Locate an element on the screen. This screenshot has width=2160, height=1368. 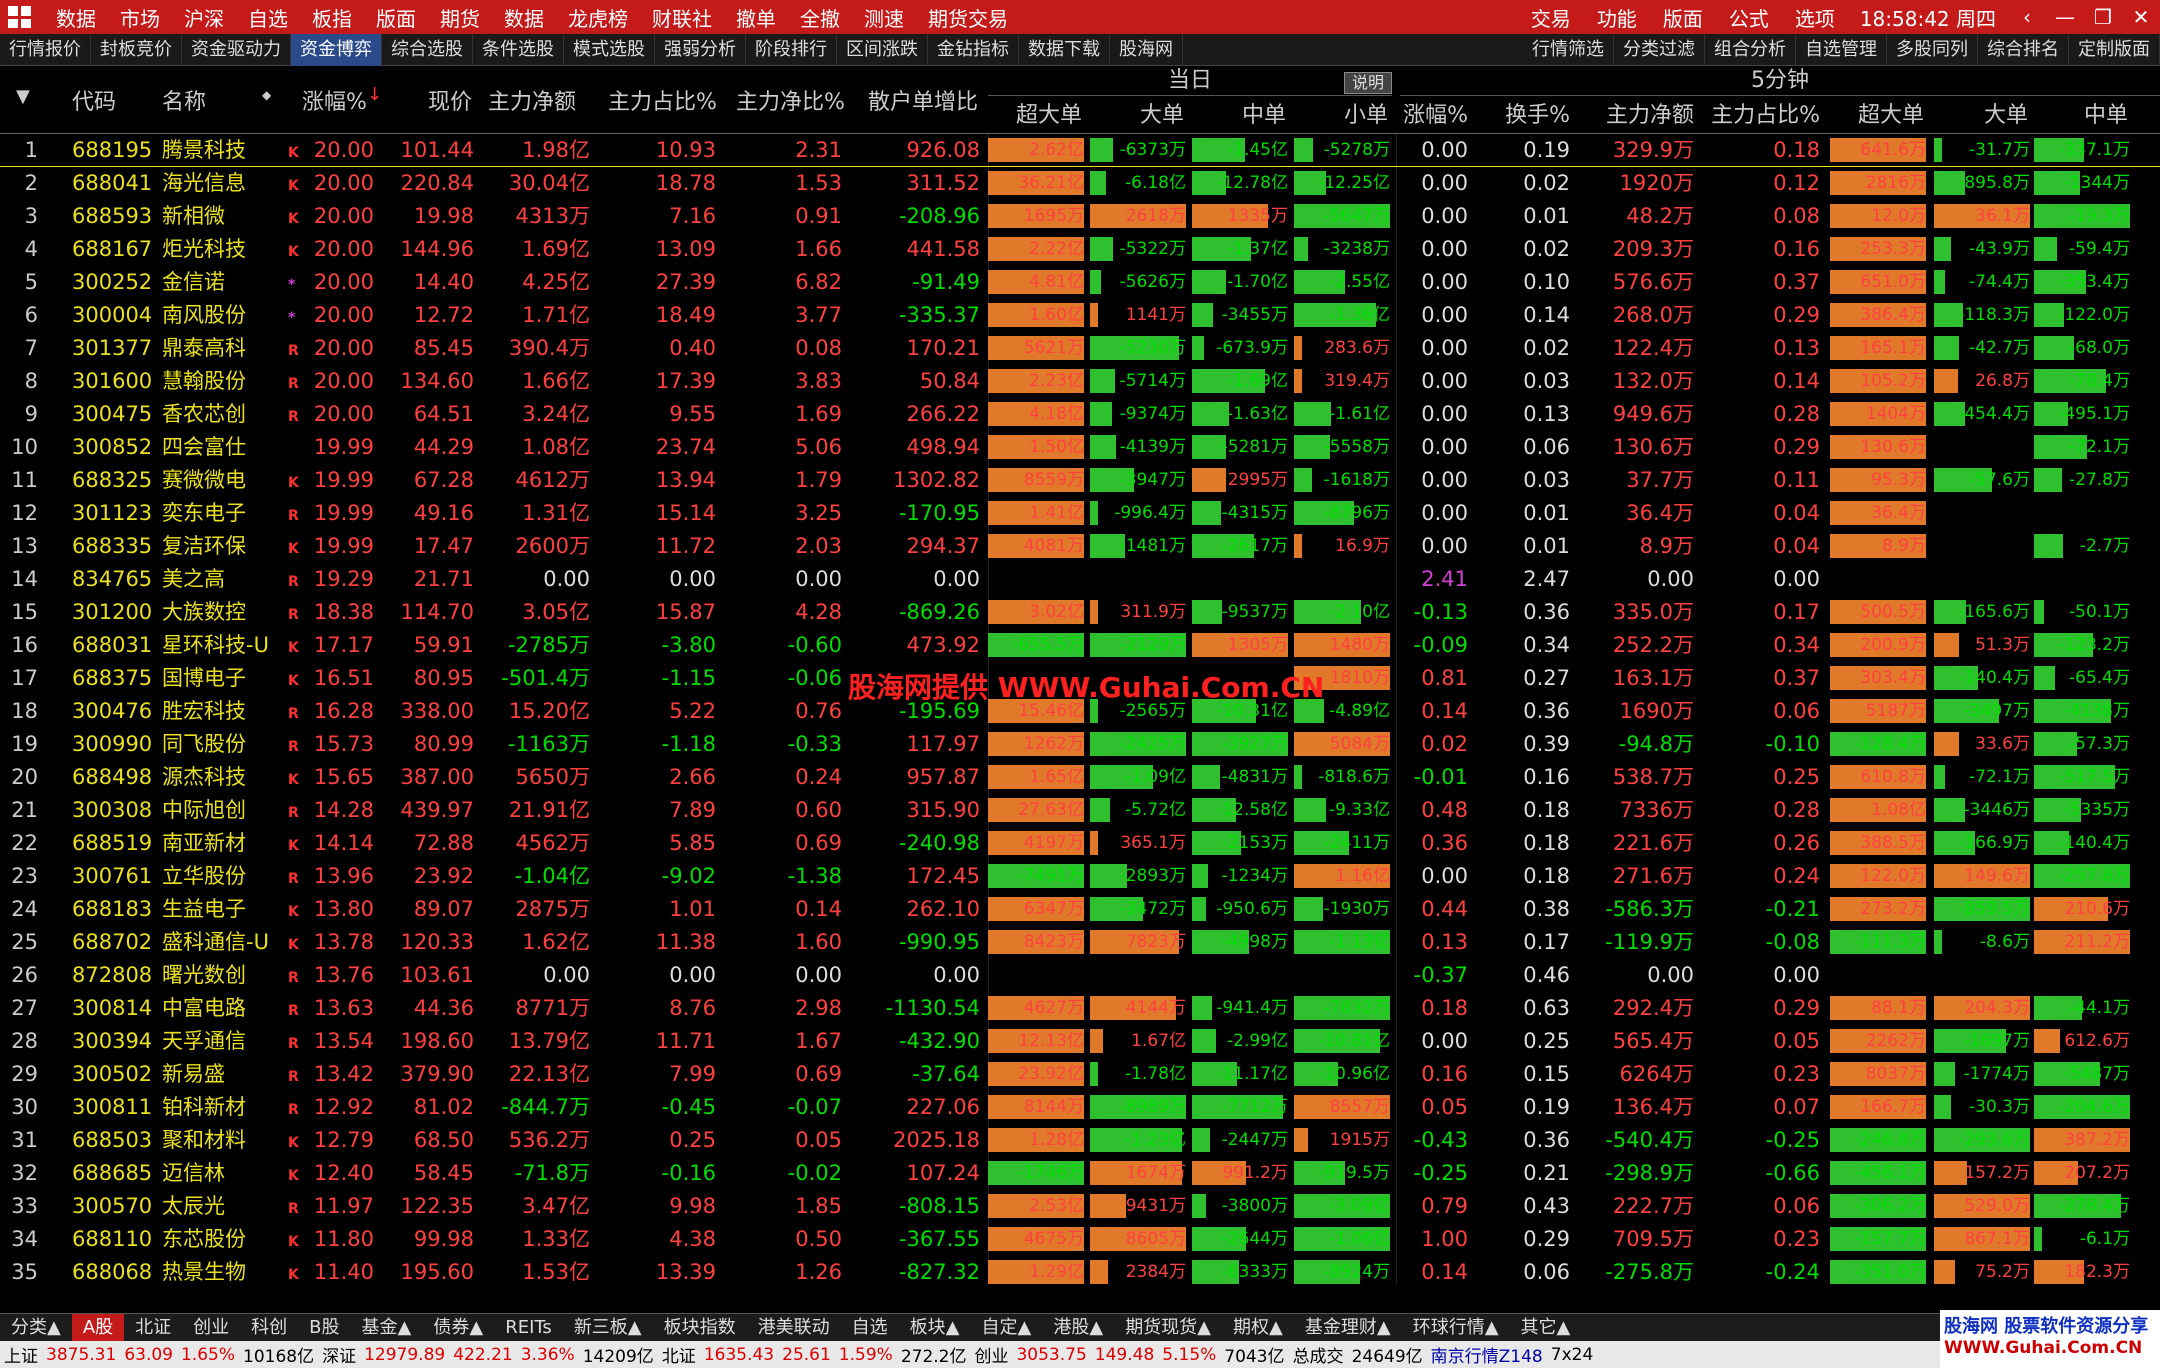
explain-button: 说明 is located at coordinates (1368, 83).